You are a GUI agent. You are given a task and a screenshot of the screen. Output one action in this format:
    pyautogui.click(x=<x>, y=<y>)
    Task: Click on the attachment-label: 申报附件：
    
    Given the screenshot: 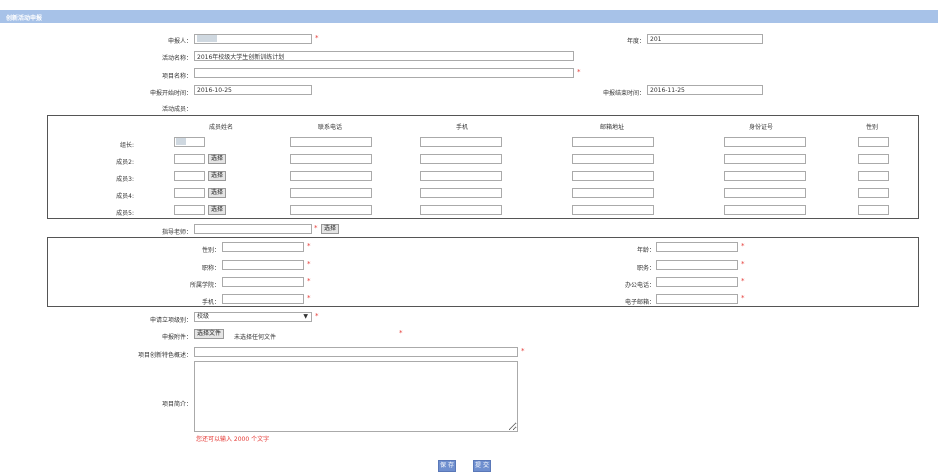 What is the action you would take?
    pyautogui.click(x=176, y=337)
    